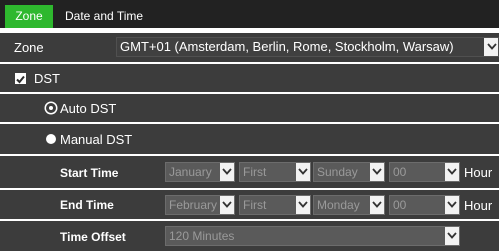 The height and width of the screenshot is (251, 499). I want to click on tab-date-and-time: Date and Time, so click(104, 16).